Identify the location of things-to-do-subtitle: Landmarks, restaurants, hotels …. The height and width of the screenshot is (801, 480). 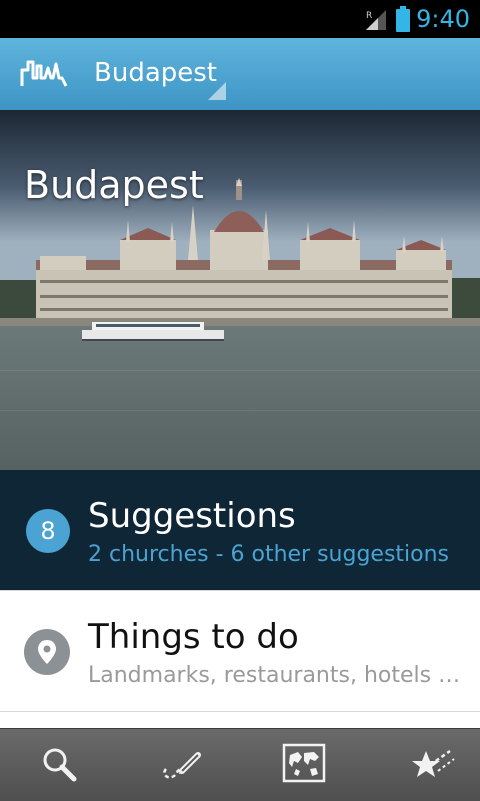
(274, 675).